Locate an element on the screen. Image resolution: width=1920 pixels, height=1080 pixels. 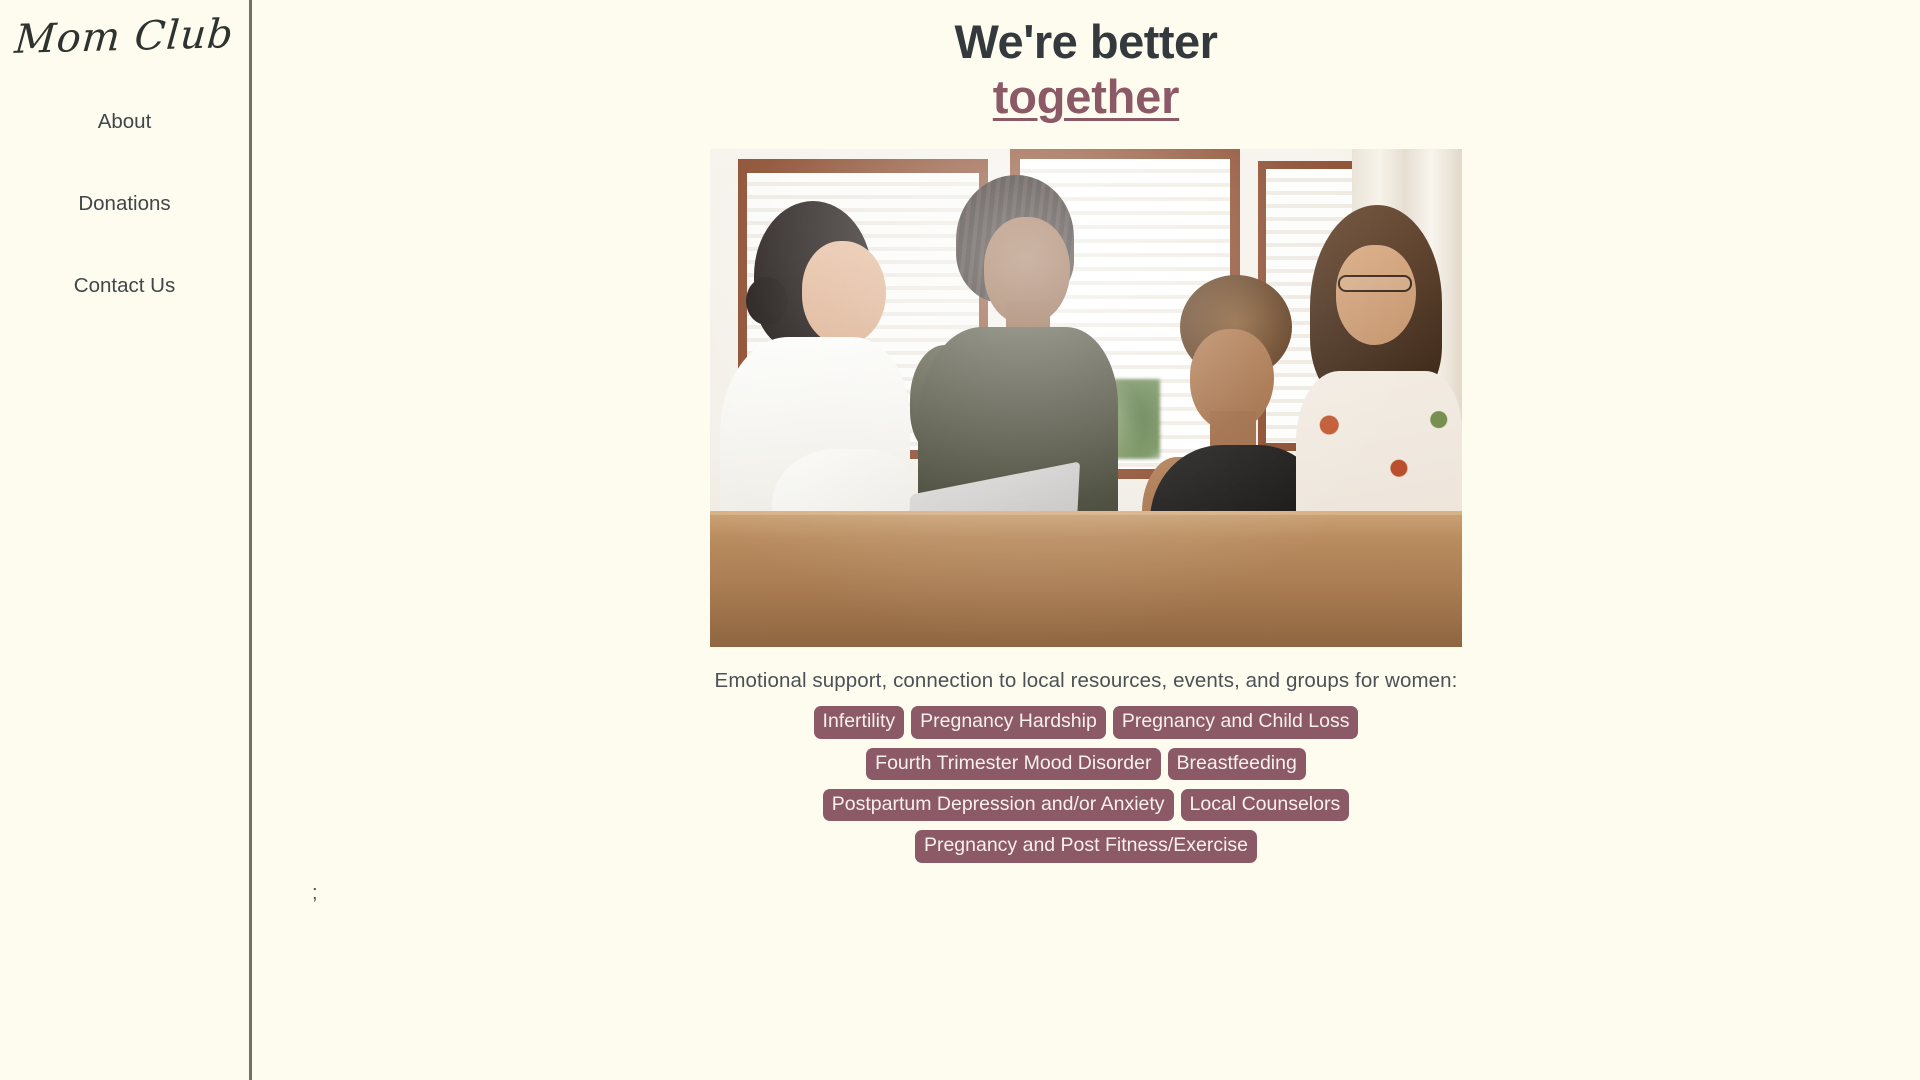
page-title-line-1: We're better is located at coordinates (1086, 41).